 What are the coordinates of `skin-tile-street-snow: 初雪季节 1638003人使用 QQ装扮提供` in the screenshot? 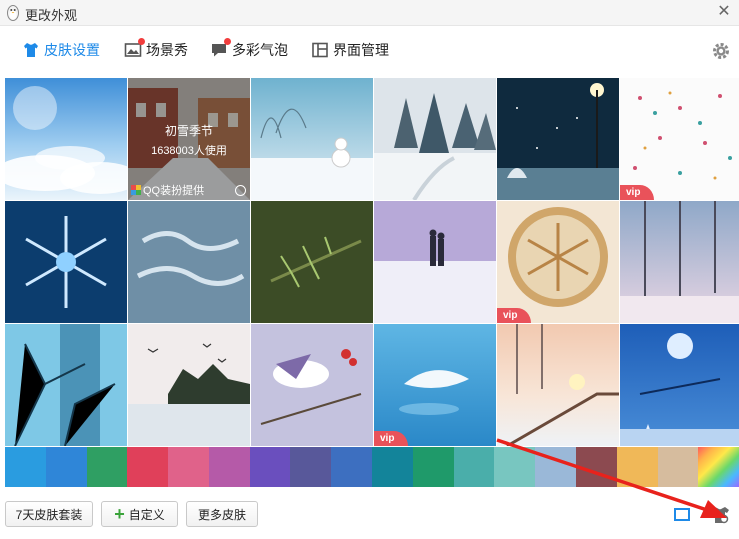 It's located at (189, 139).